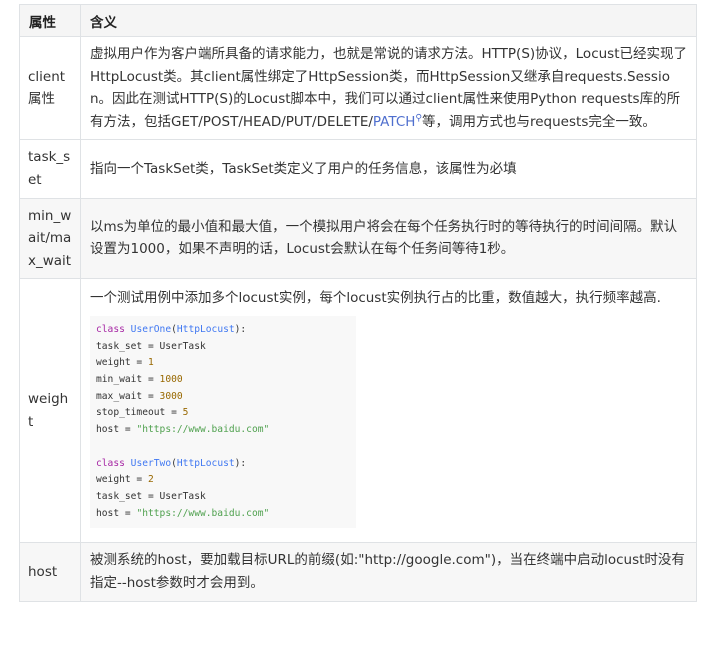  What do you see at coordinates (50, 238) in the screenshot?
I see `attr-cell: min_wait/max_wait` at bounding box center [50, 238].